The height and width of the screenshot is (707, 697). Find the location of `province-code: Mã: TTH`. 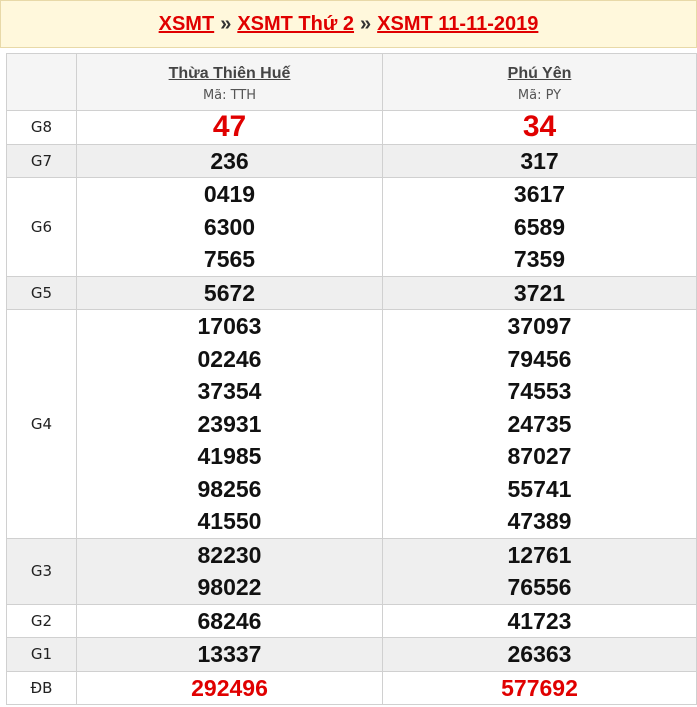

province-code: Mã: TTH is located at coordinates (229, 95).